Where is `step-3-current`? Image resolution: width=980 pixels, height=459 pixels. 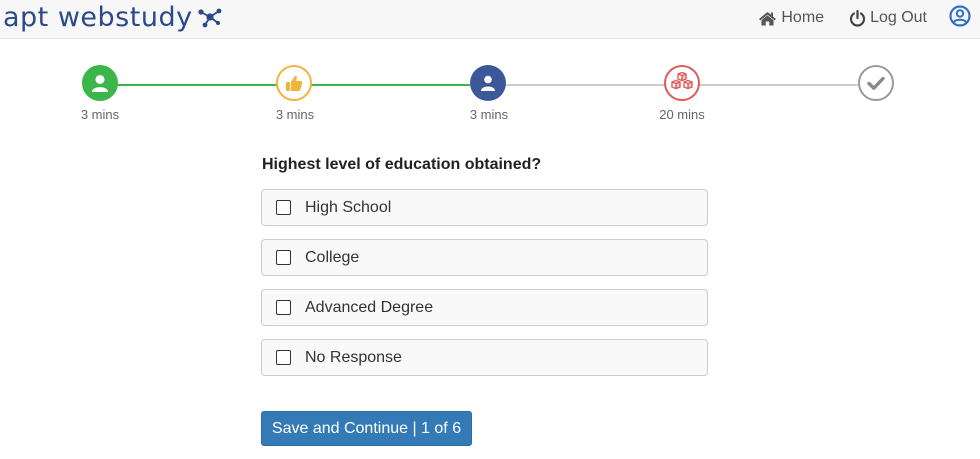 step-3-current is located at coordinates (488, 83).